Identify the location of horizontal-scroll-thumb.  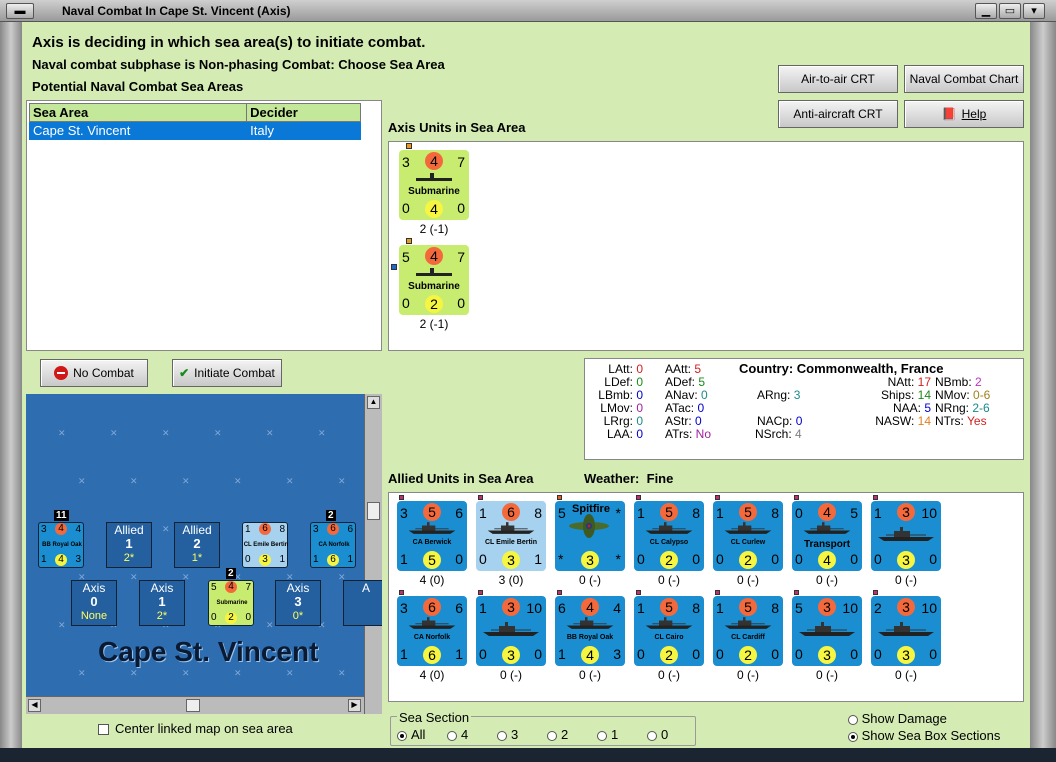
(193, 705).